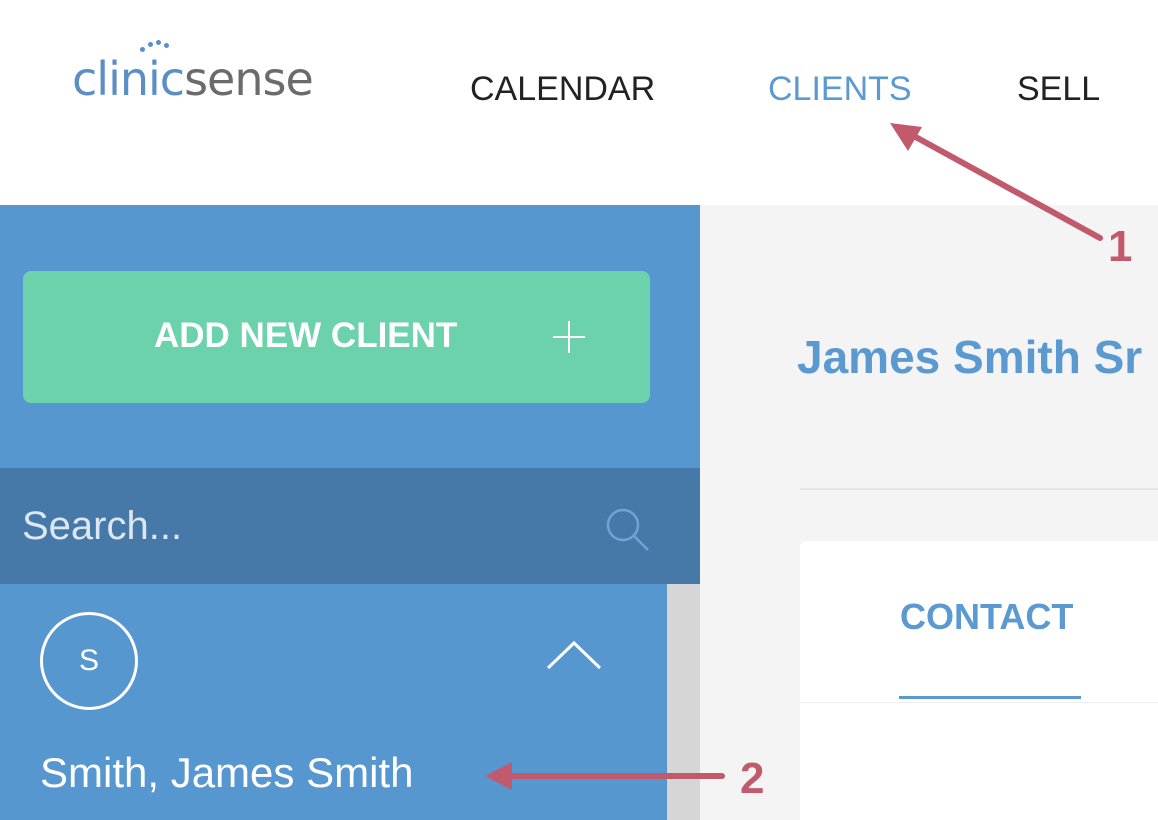  What do you see at coordinates (986, 617) in the screenshot?
I see `tab-contact: CONTACT` at bounding box center [986, 617].